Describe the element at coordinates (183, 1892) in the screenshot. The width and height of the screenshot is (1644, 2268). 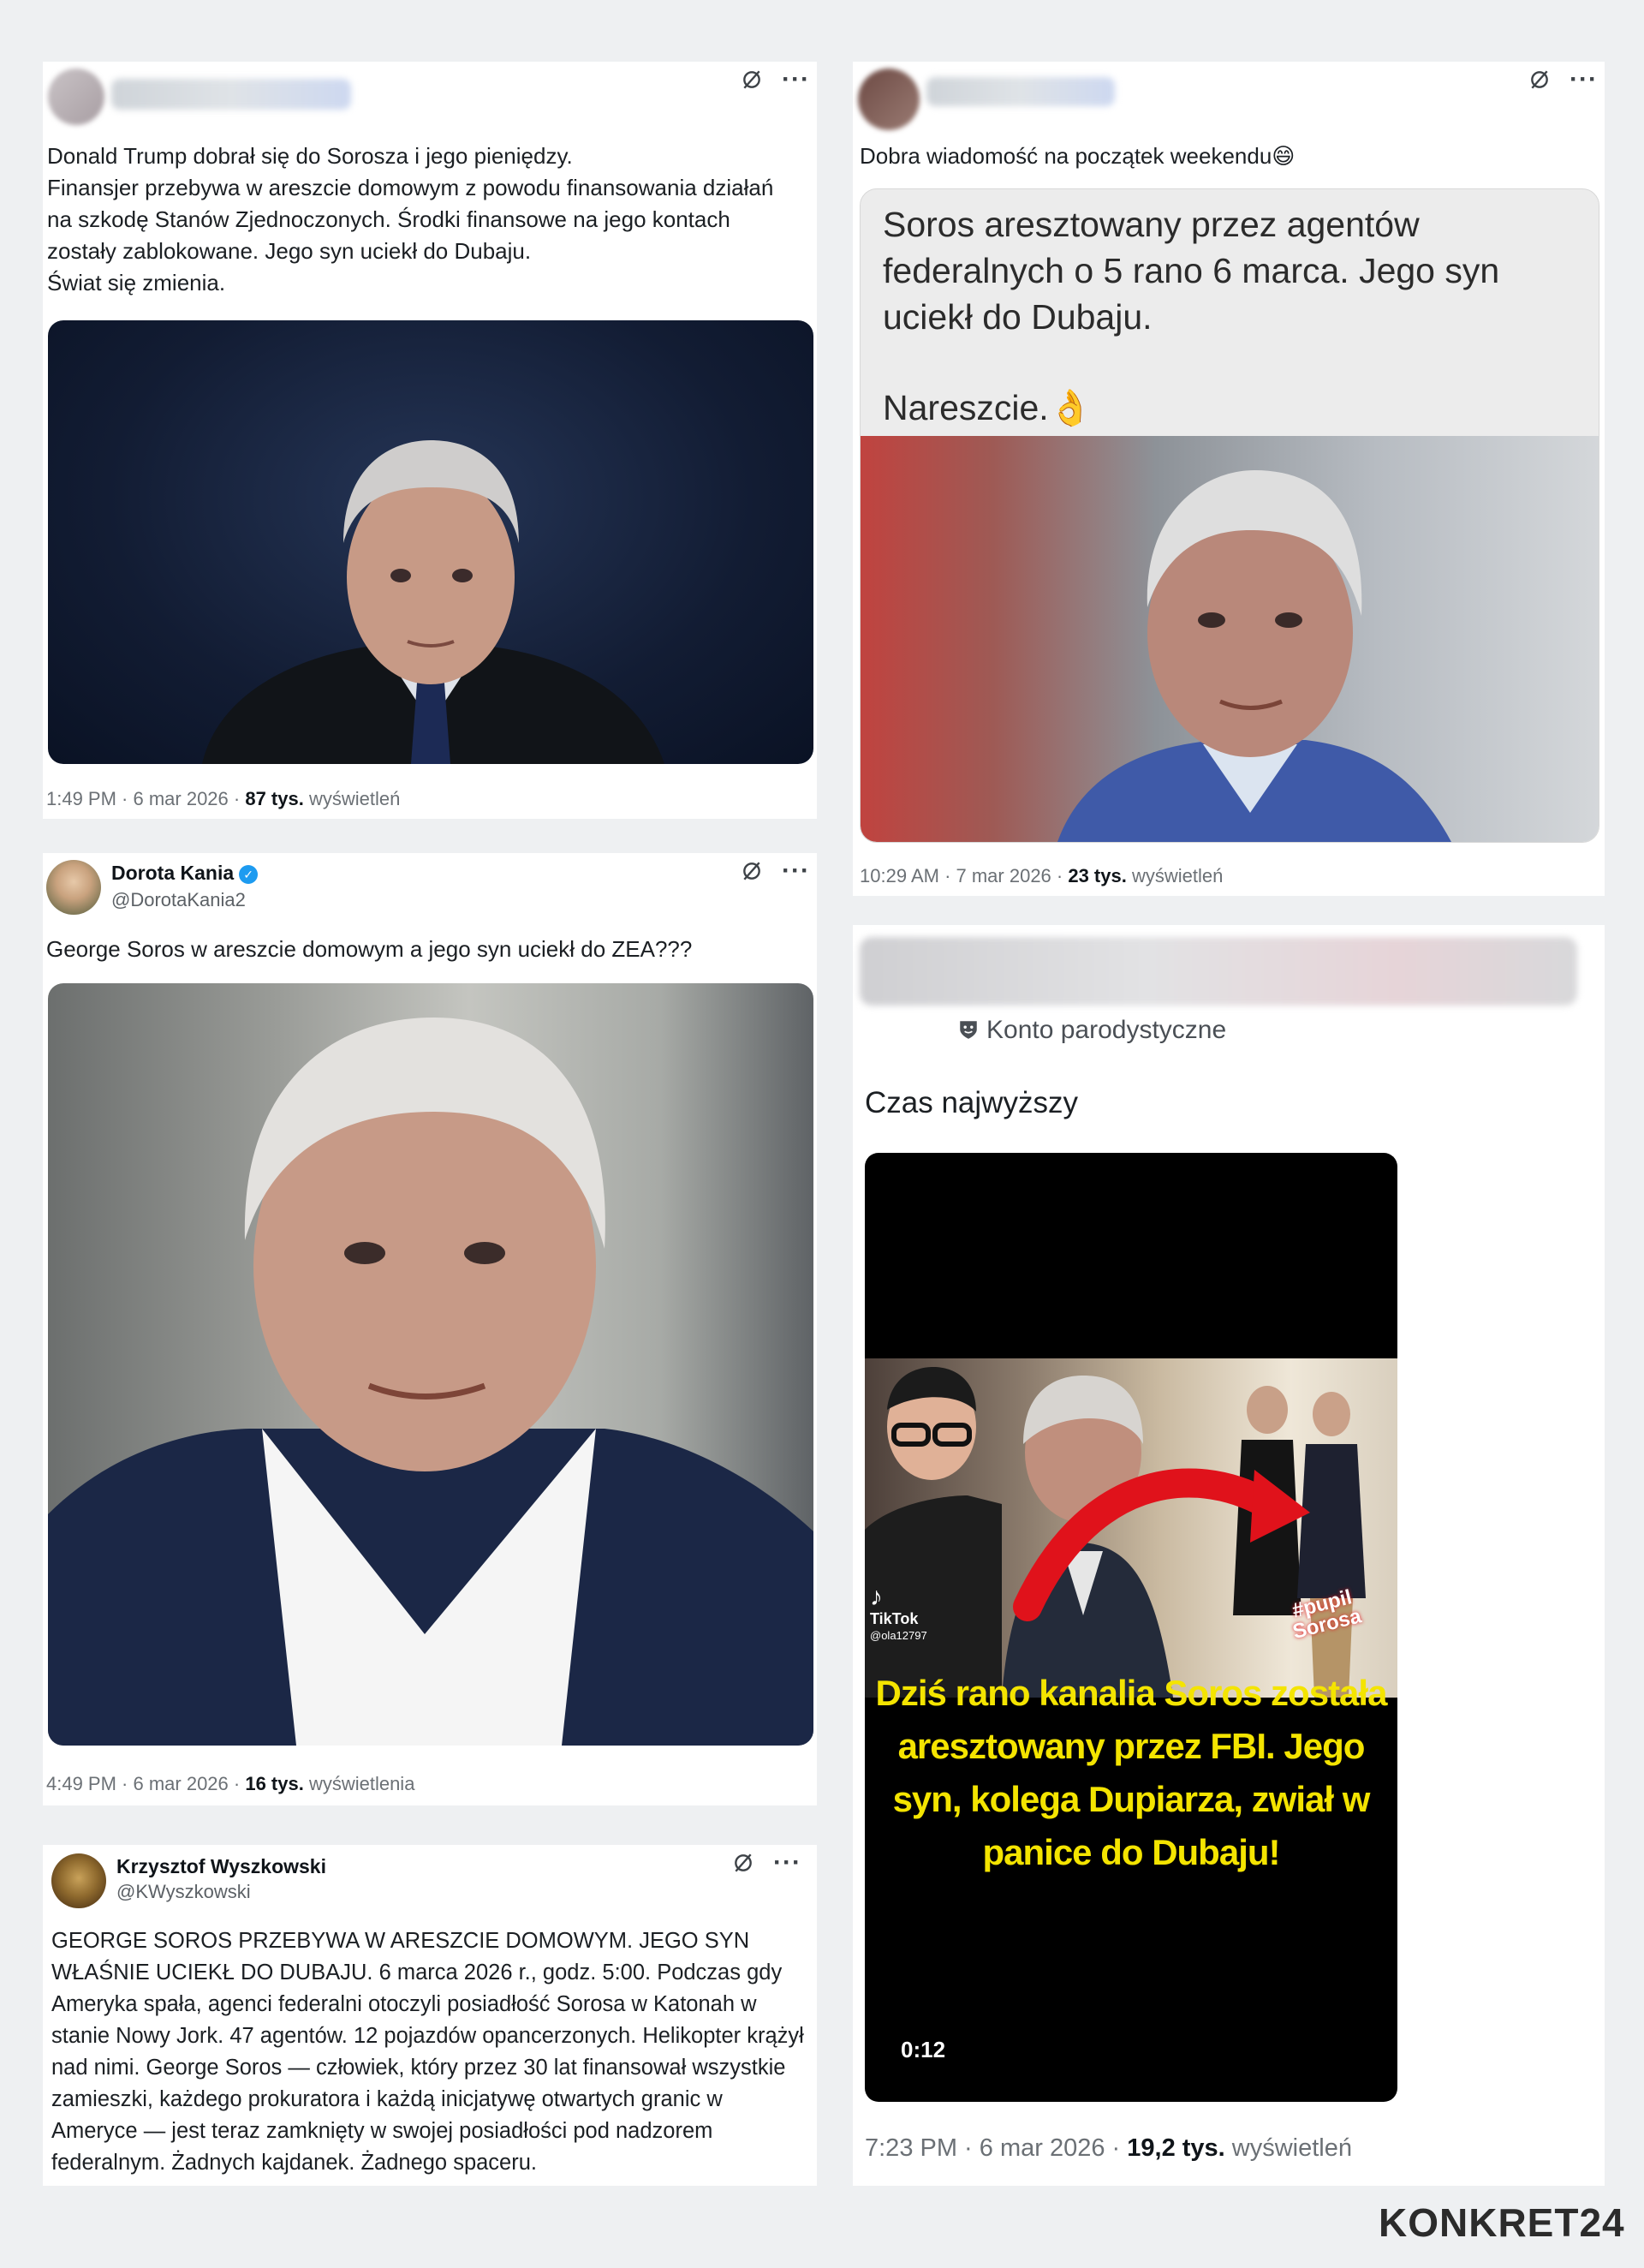
I see `user-handle: @KWyszkowski` at that location.